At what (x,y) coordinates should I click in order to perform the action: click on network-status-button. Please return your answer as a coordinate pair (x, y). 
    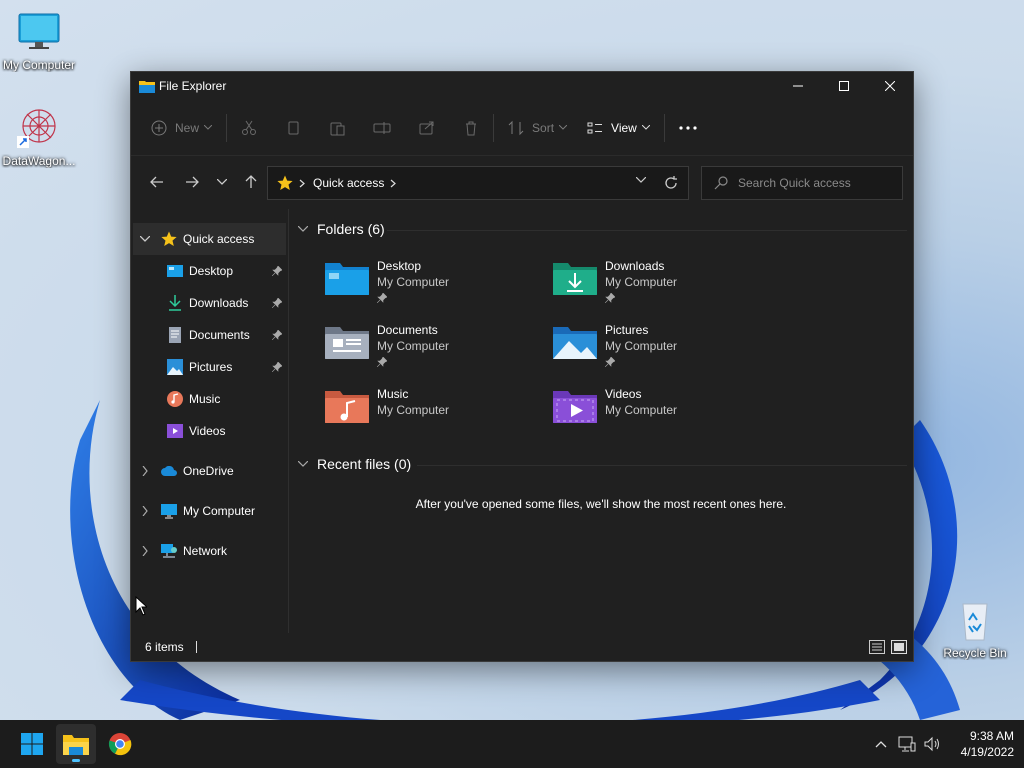
    Looking at the image, I should click on (907, 744).